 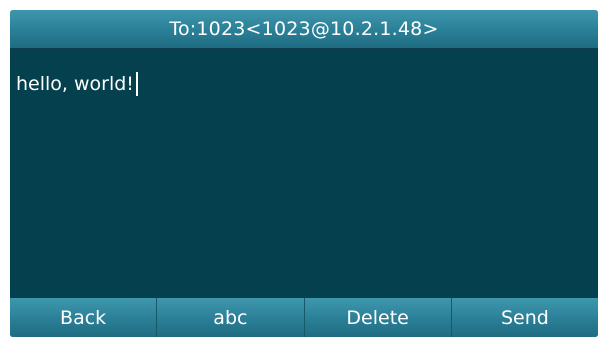 What do you see at coordinates (378, 317) in the screenshot?
I see `delete-button: Delete` at bounding box center [378, 317].